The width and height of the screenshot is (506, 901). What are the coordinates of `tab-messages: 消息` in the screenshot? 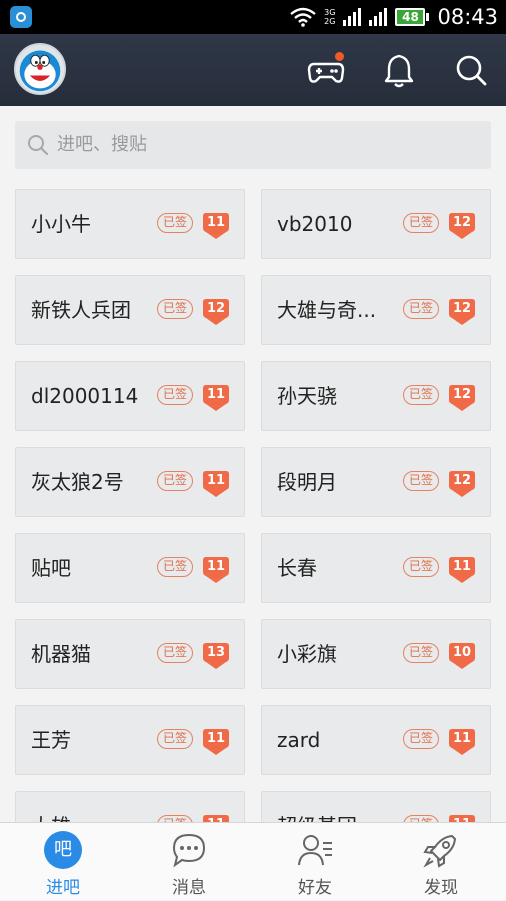 It's located at (189, 862).